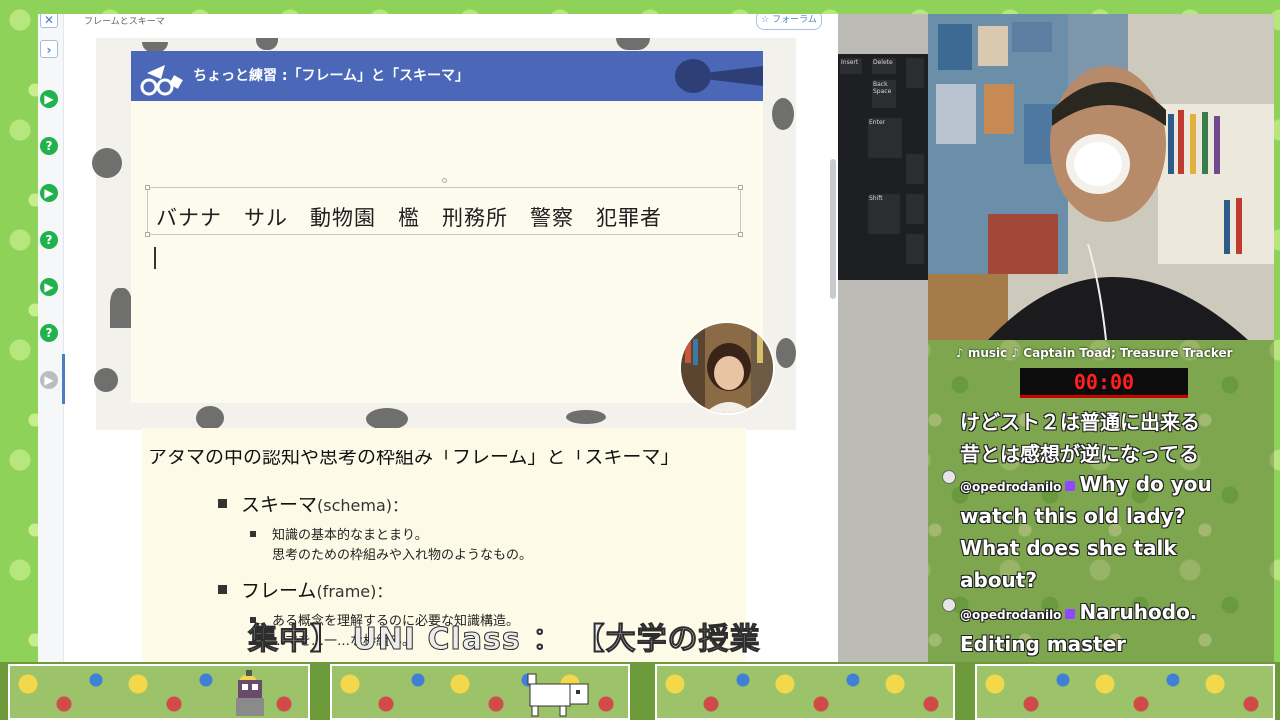 Image resolution: width=1280 pixels, height=720 pixels. Describe the element at coordinates (63, 379) in the screenshot. I see `active-item-indicator` at that location.